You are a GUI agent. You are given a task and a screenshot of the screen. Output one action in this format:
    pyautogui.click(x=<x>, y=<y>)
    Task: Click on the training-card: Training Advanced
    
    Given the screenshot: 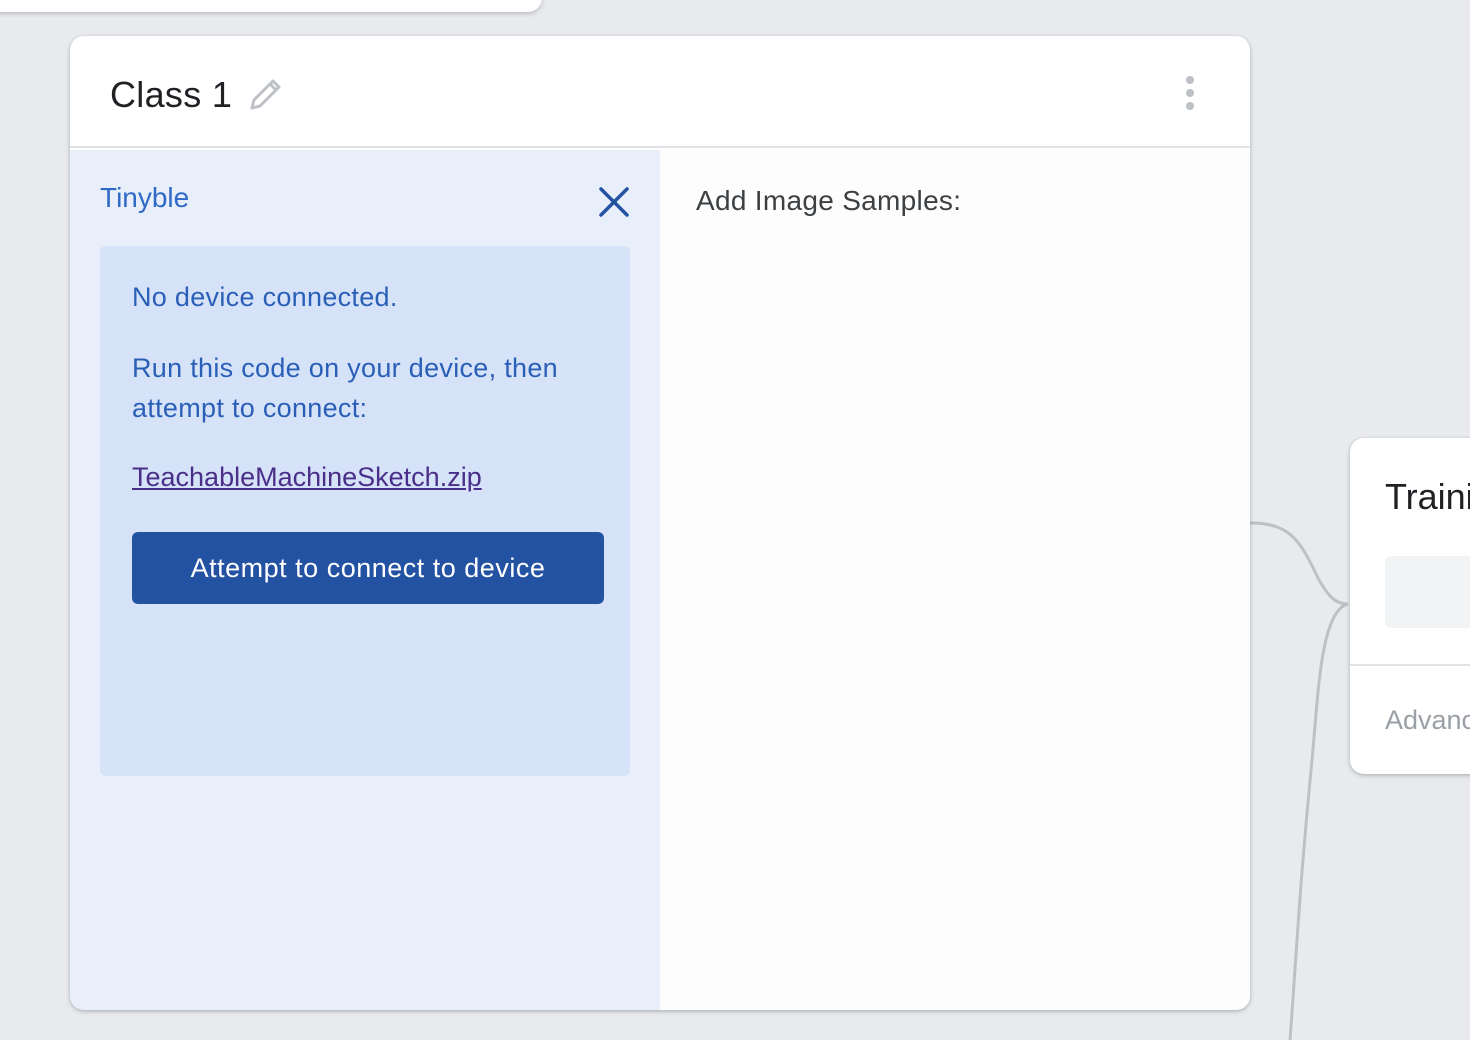 What is the action you would take?
    pyautogui.click(x=1410, y=606)
    